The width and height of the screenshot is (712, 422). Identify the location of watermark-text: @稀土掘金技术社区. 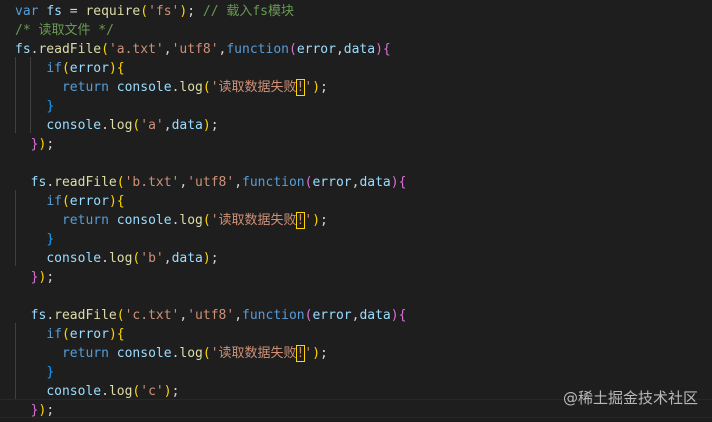
(630, 398).